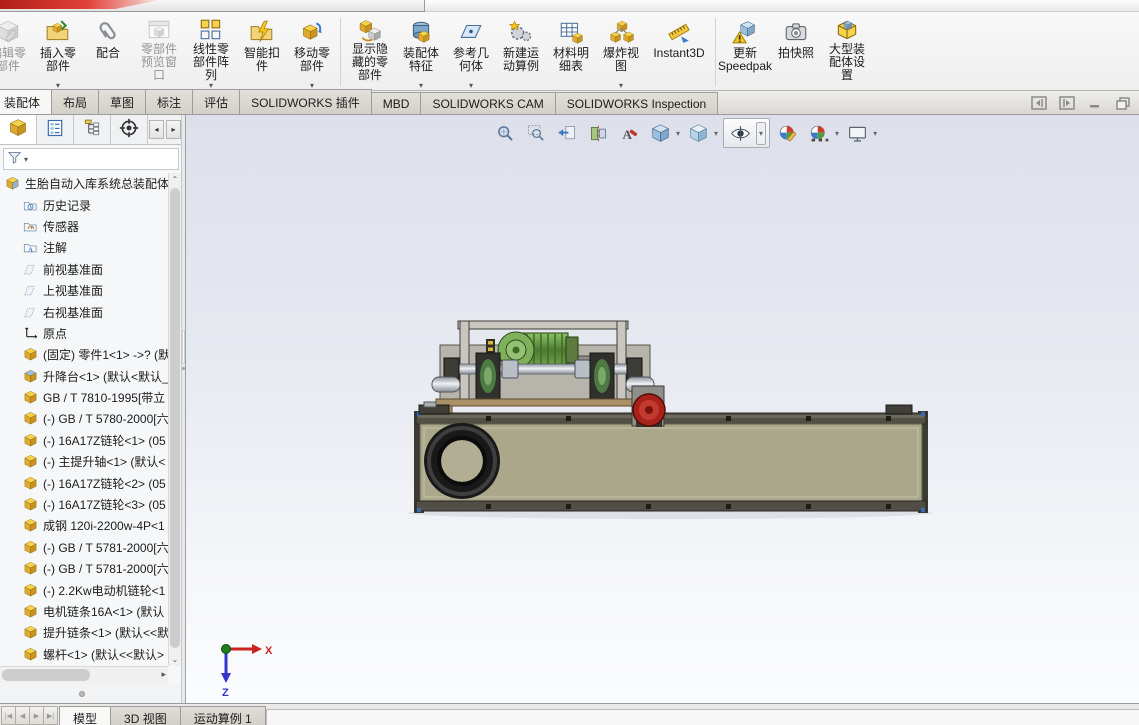 This screenshot has height=725, width=1139. Describe the element at coordinates (84, 654) in the screenshot. I see `tree-item-part: 螺杆<1> (默认<<默认>` at that location.